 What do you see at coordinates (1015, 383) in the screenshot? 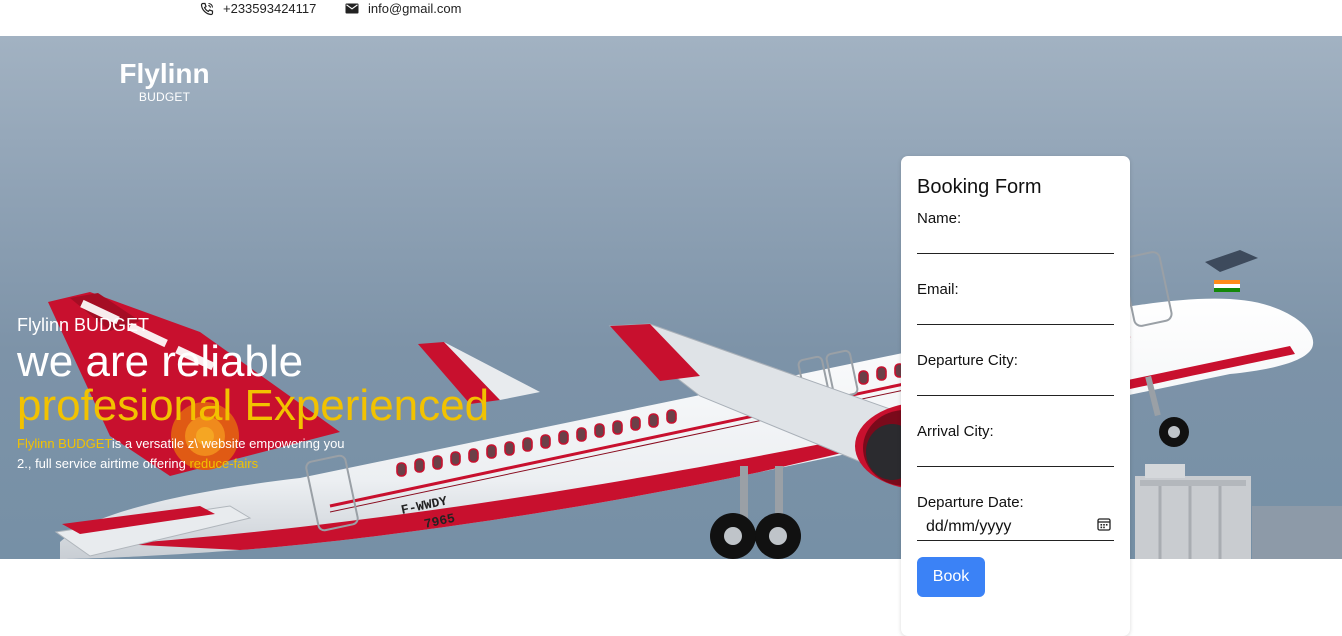
I see `departure-city-input` at bounding box center [1015, 383].